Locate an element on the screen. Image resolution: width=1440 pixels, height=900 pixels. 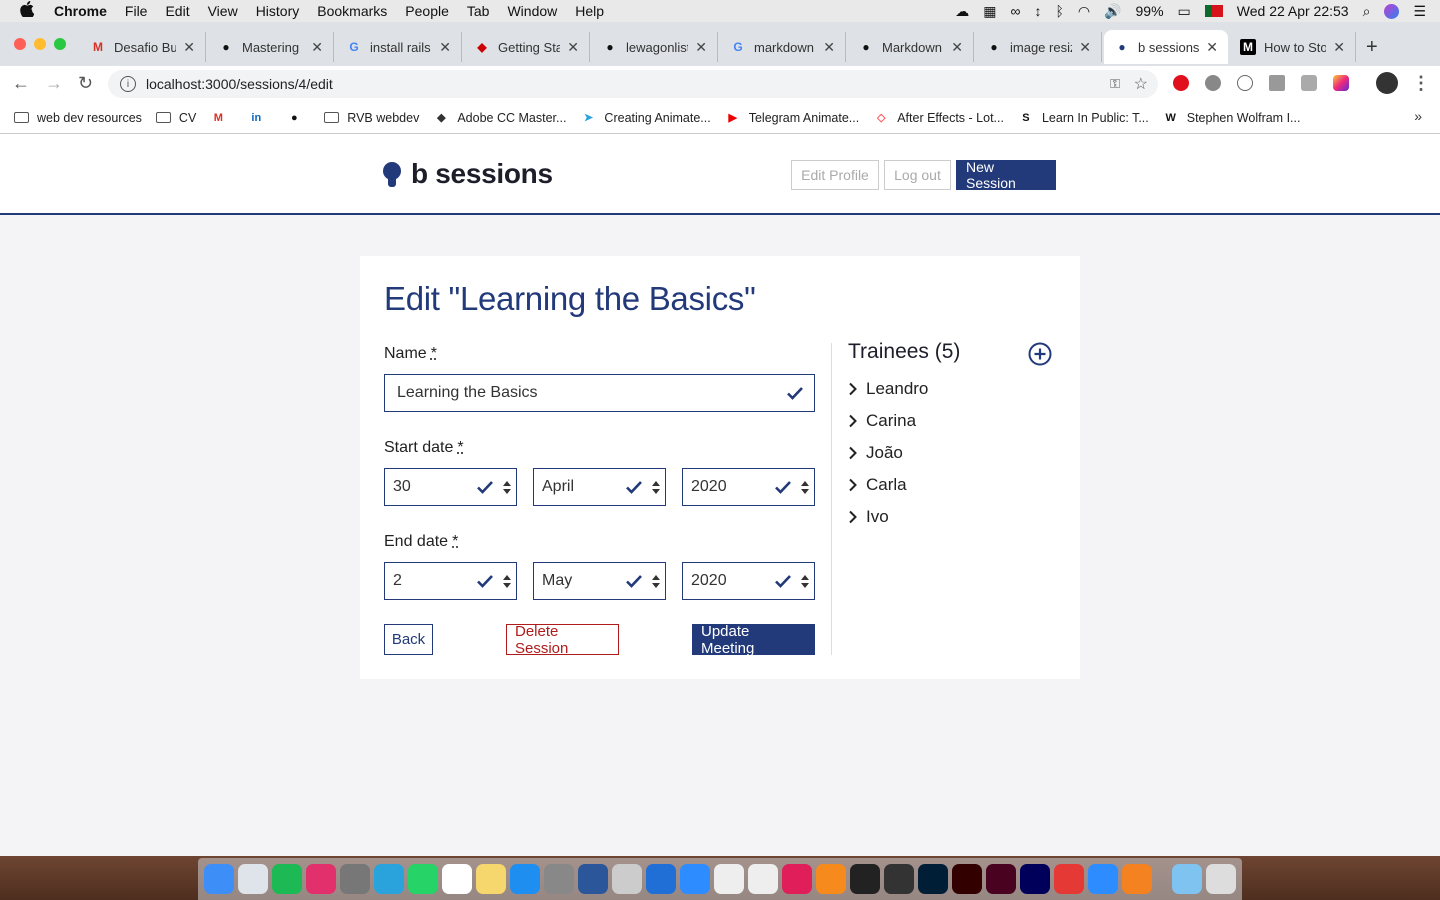
sublime-text-dock-icon is located at coordinates (831, 879).